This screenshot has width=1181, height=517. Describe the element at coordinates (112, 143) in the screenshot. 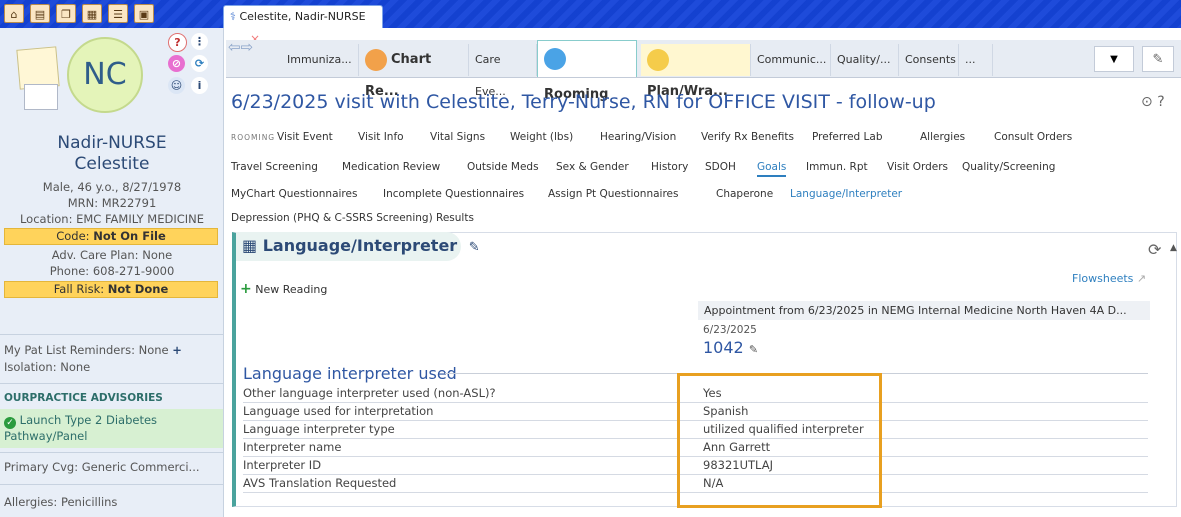

I see `patient-name-line1: Nadir-NURSE` at that location.